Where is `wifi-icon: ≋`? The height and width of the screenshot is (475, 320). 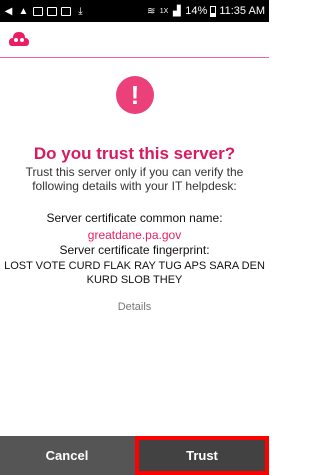
wifi-icon: ≋ is located at coordinates (151, 11).